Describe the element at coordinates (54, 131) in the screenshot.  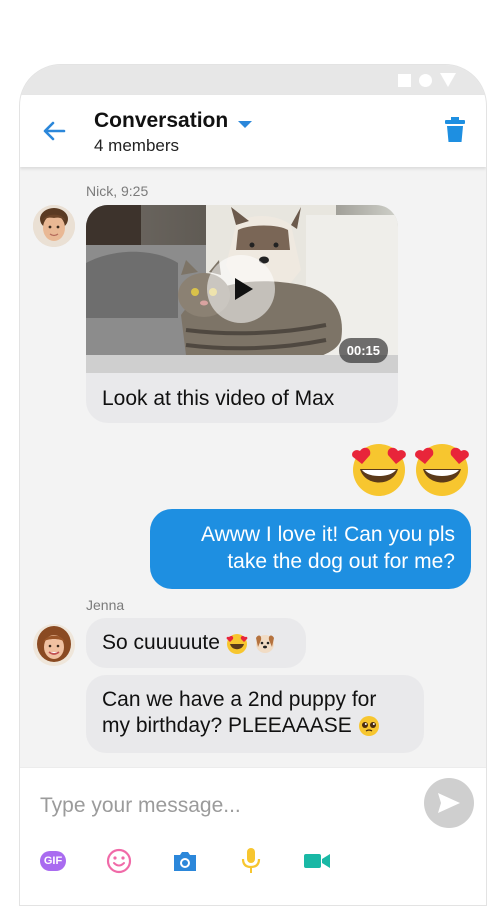
I see `back-arrow-icon` at that location.